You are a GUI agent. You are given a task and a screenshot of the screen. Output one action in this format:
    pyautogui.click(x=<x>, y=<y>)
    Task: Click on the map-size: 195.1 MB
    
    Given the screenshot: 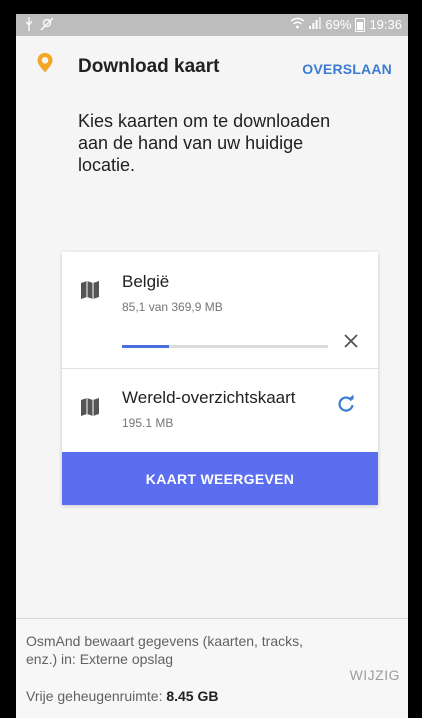 What is the action you would take?
    pyautogui.click(x=148, y=423)
    